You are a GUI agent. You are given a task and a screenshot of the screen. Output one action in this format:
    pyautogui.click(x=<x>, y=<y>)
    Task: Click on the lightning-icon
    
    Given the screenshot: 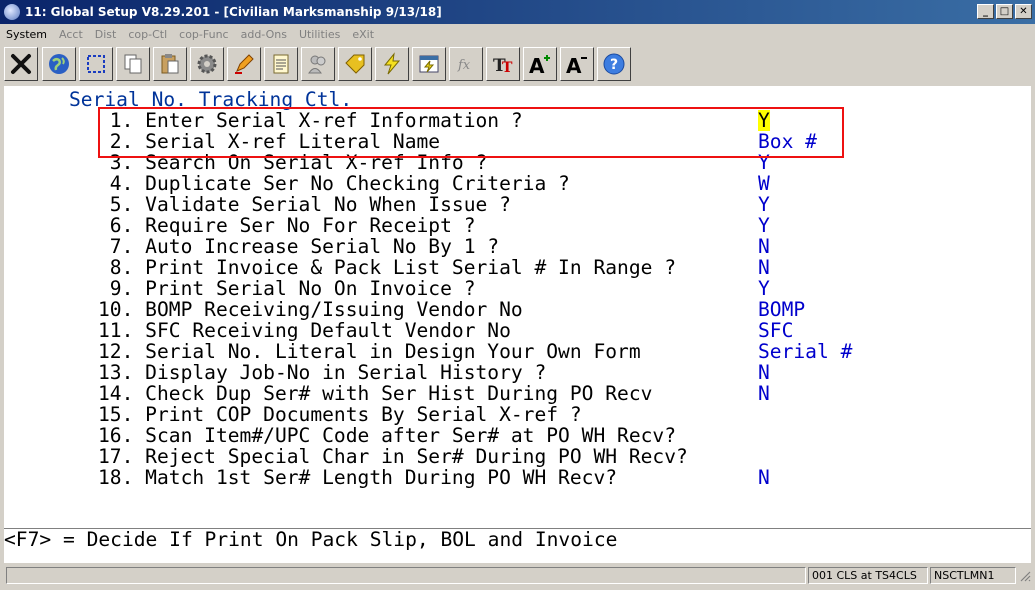 What is the action you would take?
    pyautogui.click(x=392, y=63)
    